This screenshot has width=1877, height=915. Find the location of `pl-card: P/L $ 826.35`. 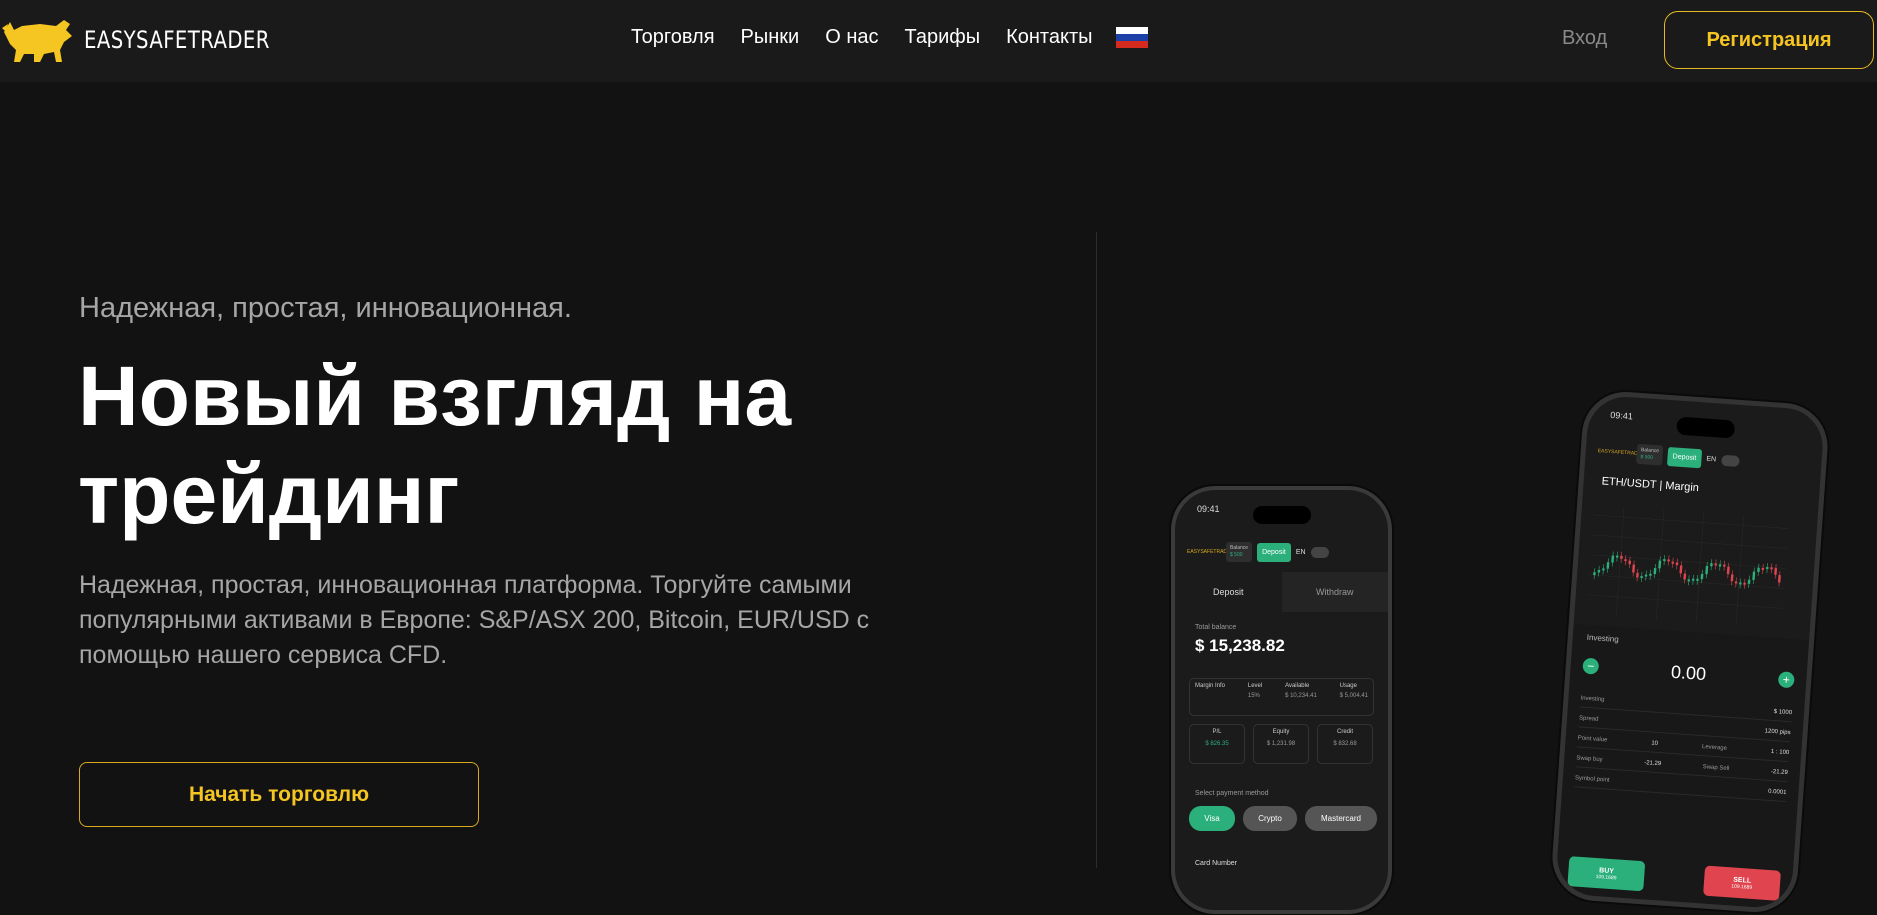

pl-card: P/L $ 826.35 is located at coordinates (1217, 744).